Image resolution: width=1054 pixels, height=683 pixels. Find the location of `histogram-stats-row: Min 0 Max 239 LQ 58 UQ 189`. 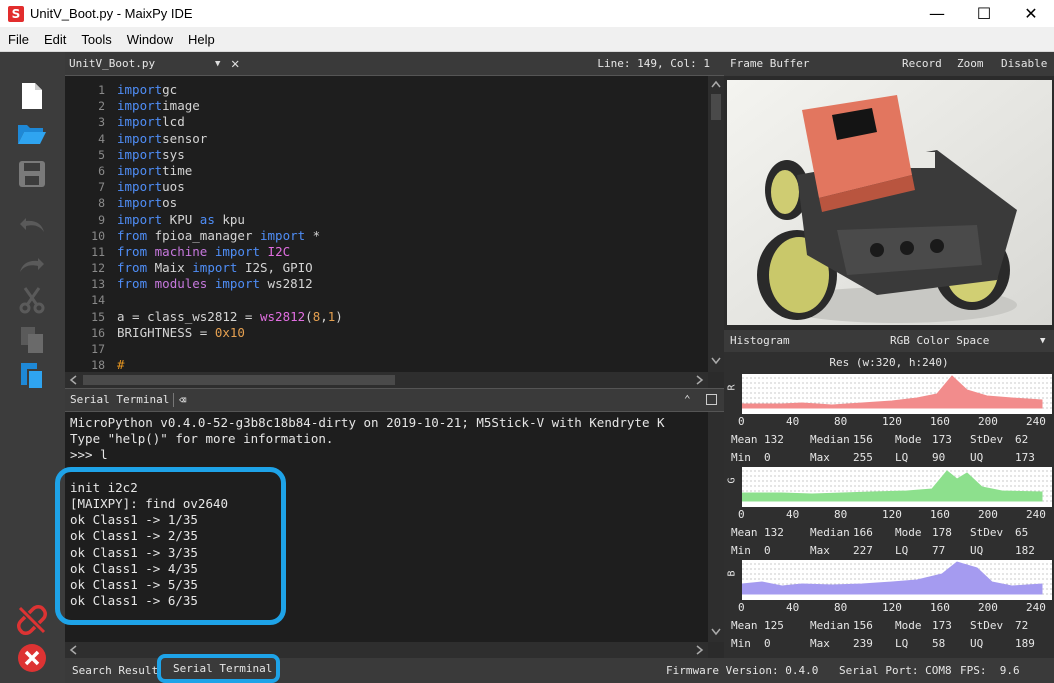

histogram-stats-row: Min 0 Max 239 LQ 58 UQ 189 is located at coordinates (889, 644).